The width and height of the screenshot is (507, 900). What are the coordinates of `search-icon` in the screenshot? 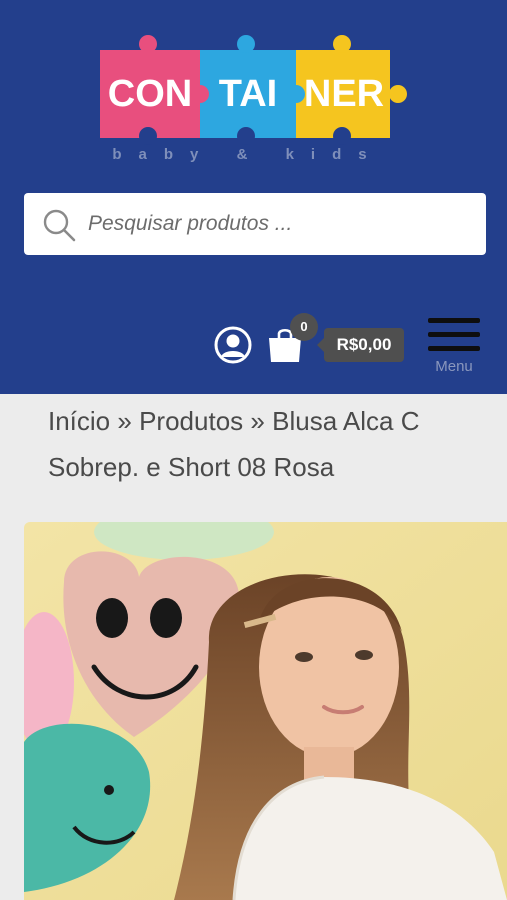 It's located at (59, 225).